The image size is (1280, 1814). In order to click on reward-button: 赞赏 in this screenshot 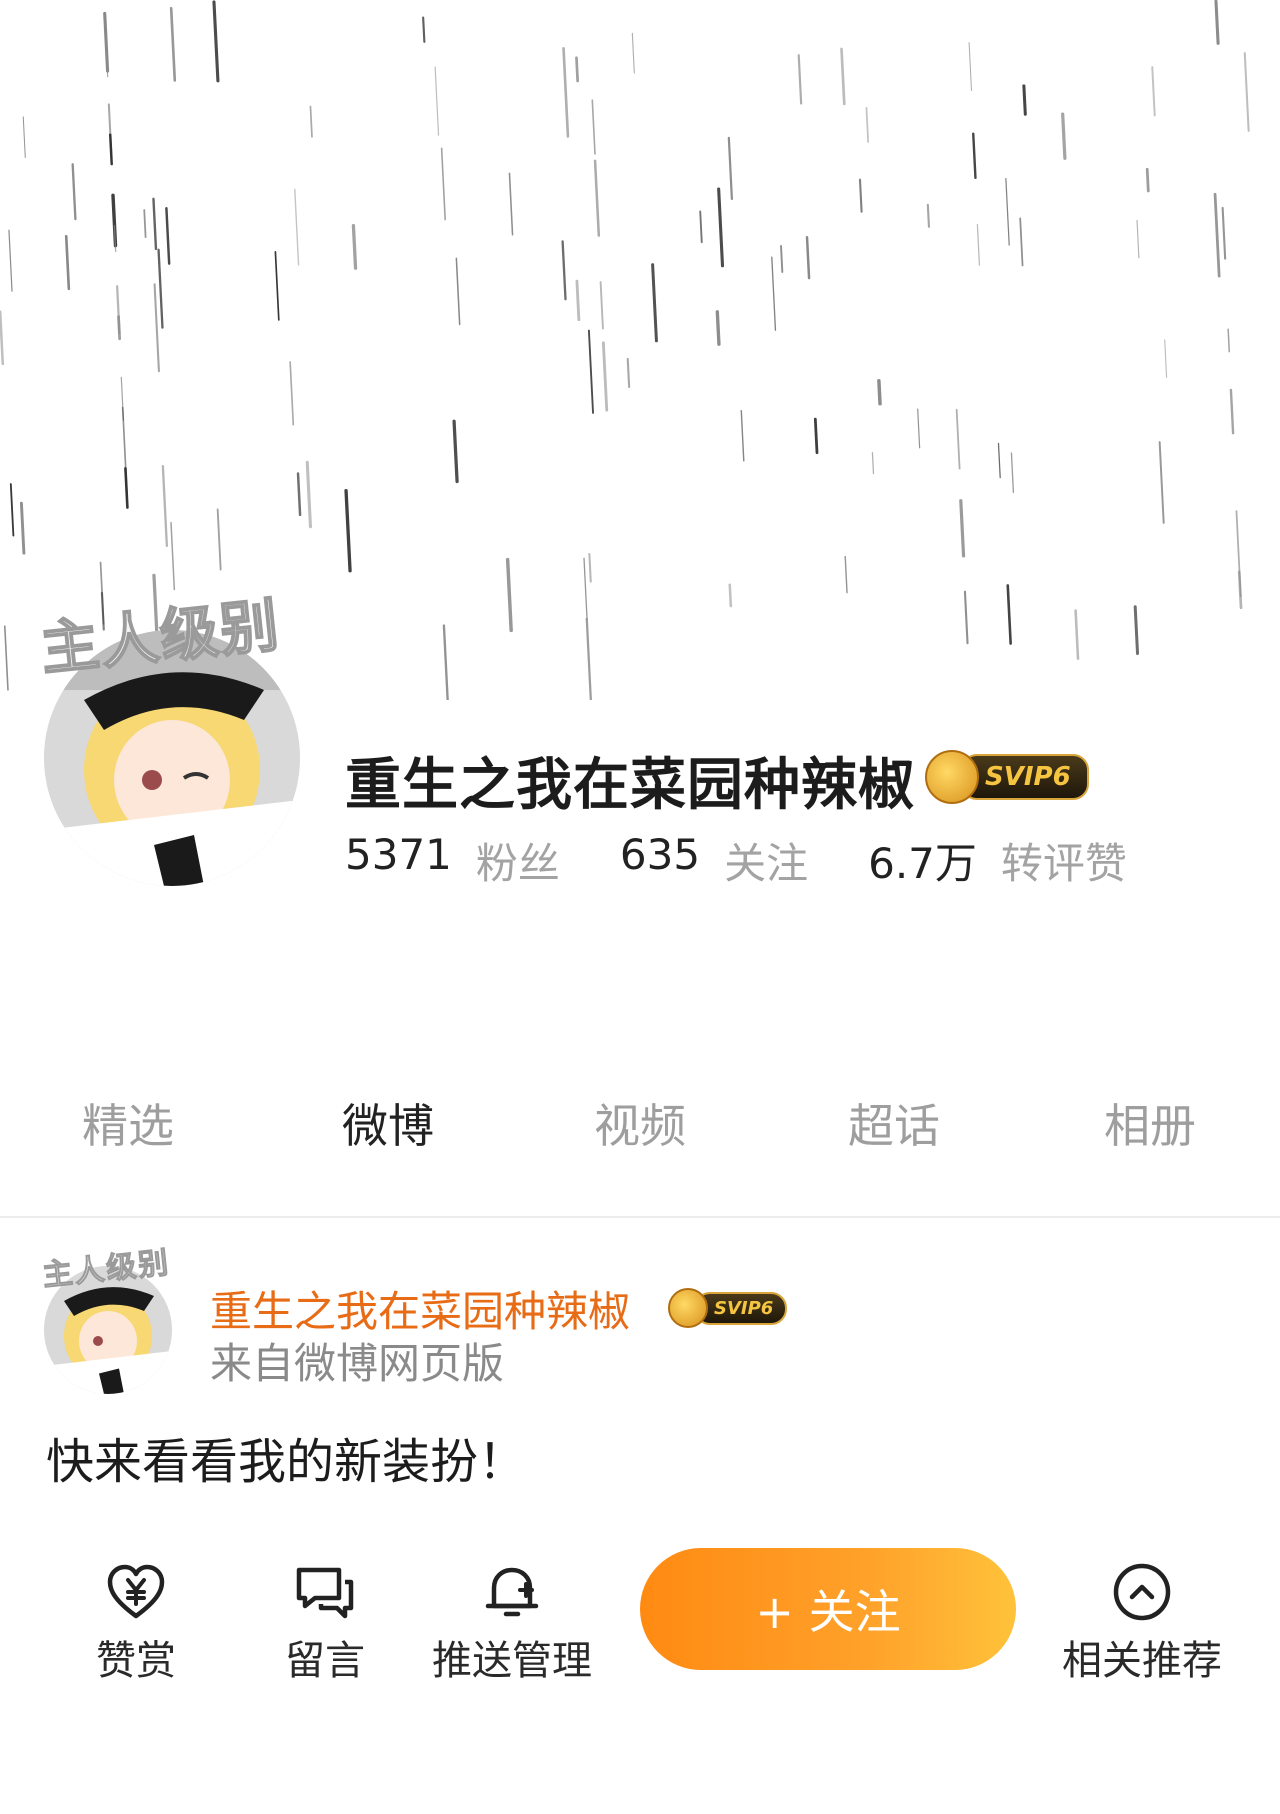, I will do `click(136, 1623)`.